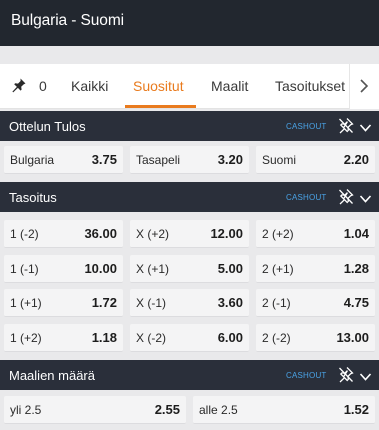  Describe the element at coordinates (52, 375) in the screenshot. I see `market-title: Maalien määrä` at that location.